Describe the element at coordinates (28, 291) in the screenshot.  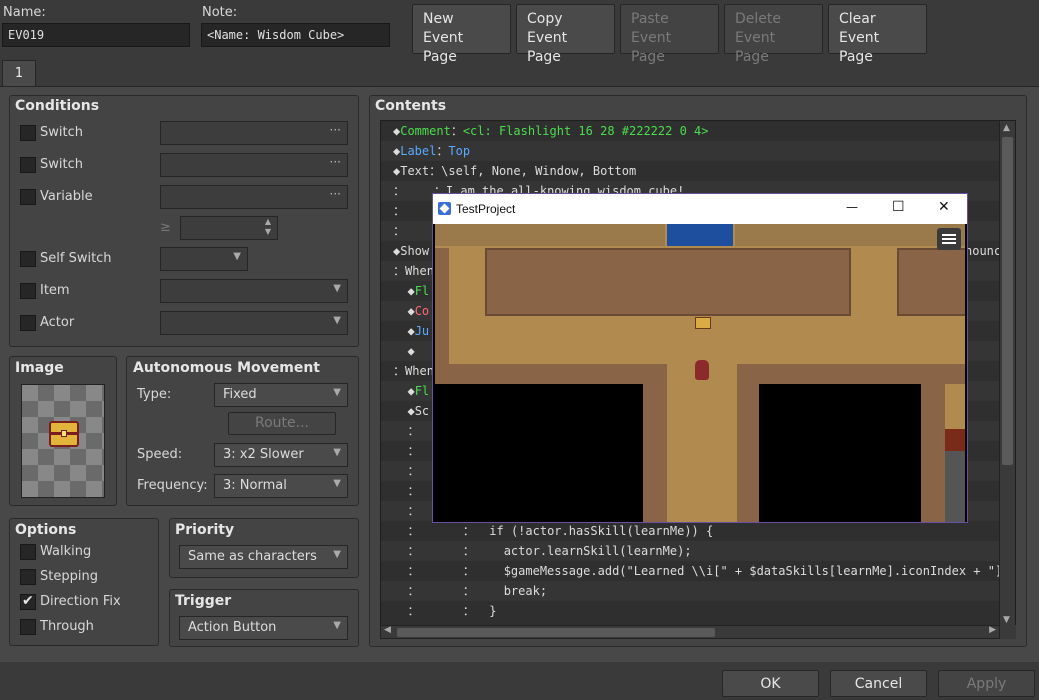
I see `item-checkbox` at that location.